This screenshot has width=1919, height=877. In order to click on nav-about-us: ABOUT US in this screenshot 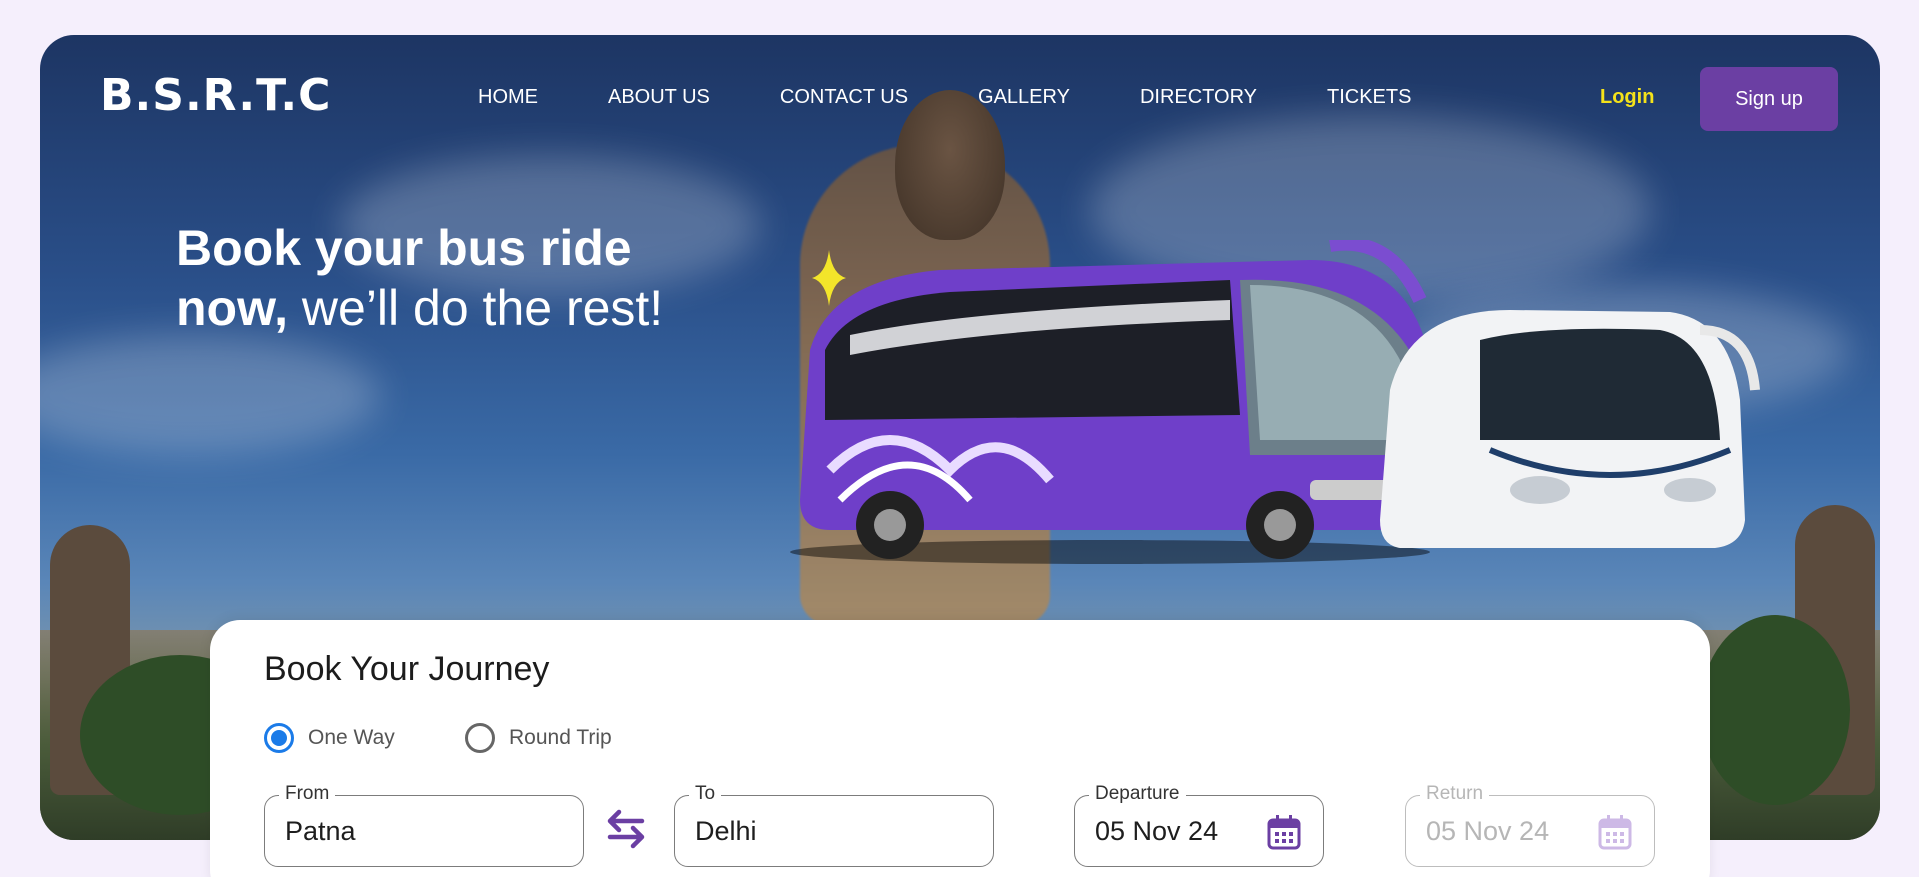, I will do `click(659, 97)`.